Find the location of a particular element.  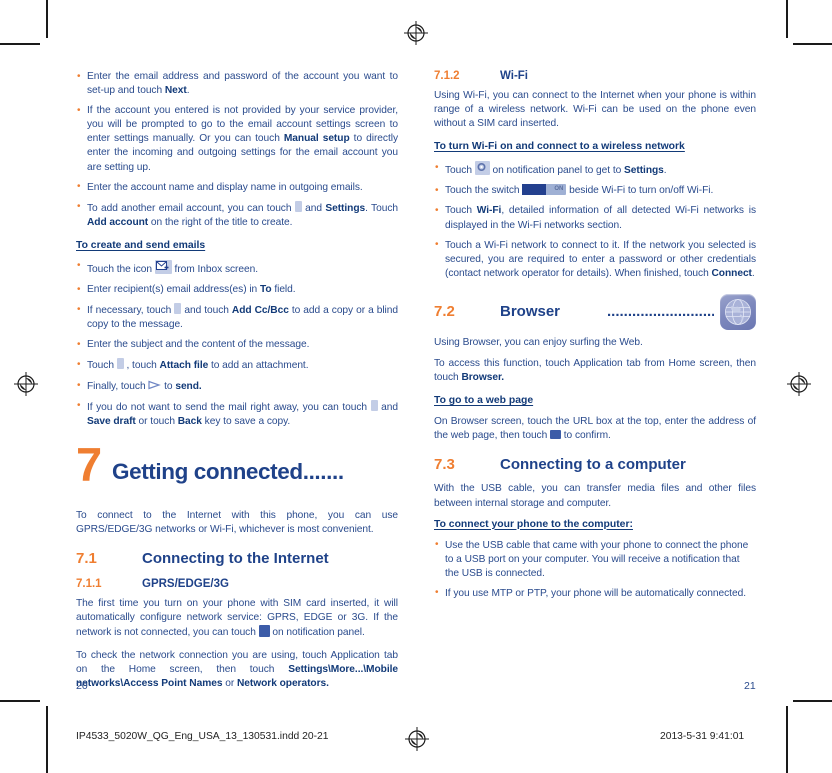

registration-mark-top is located at coordinates (416, 33).